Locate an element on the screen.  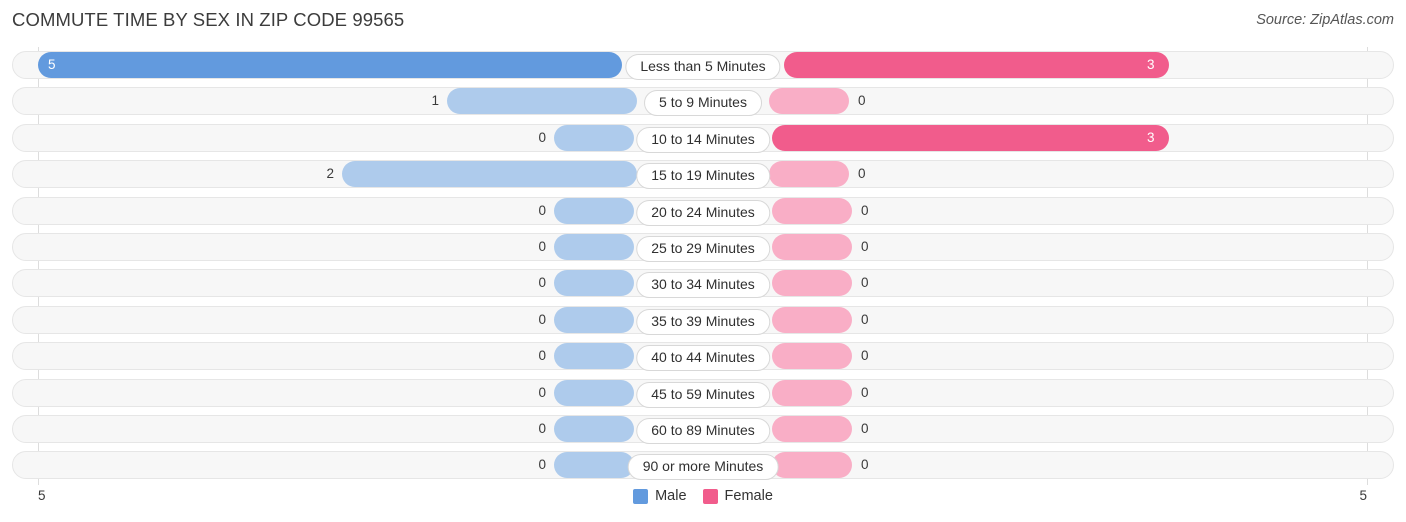
category-label: 5 to 9 Minutes is located at coordinates (703, 103).